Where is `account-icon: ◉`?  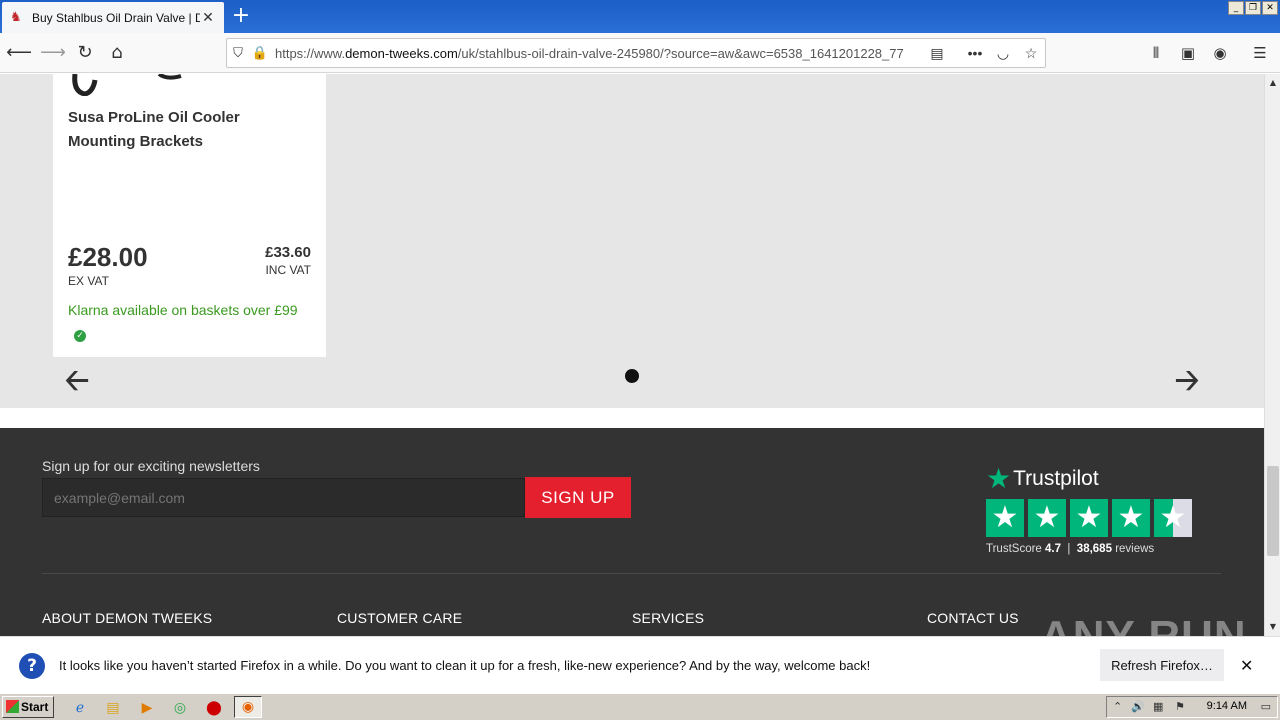 account-icon: ◉ is located at coordinates (1220, 53).